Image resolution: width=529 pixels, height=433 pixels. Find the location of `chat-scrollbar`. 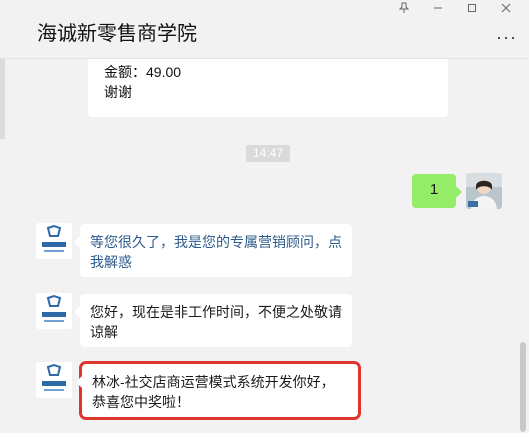

chat-scrollbar is located at coordinates (523, 387).